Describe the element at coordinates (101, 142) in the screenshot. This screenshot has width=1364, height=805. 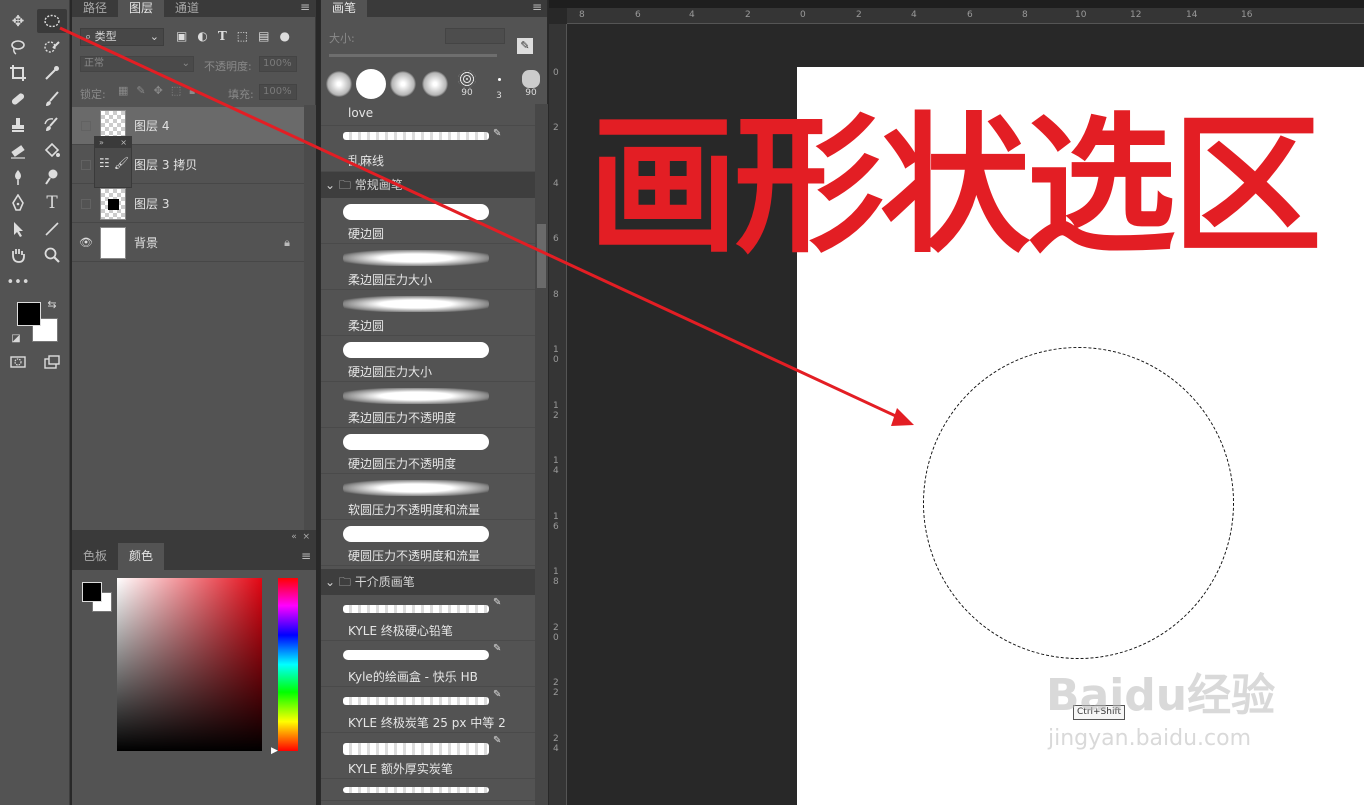
I see `expand-icon: »` at that location.